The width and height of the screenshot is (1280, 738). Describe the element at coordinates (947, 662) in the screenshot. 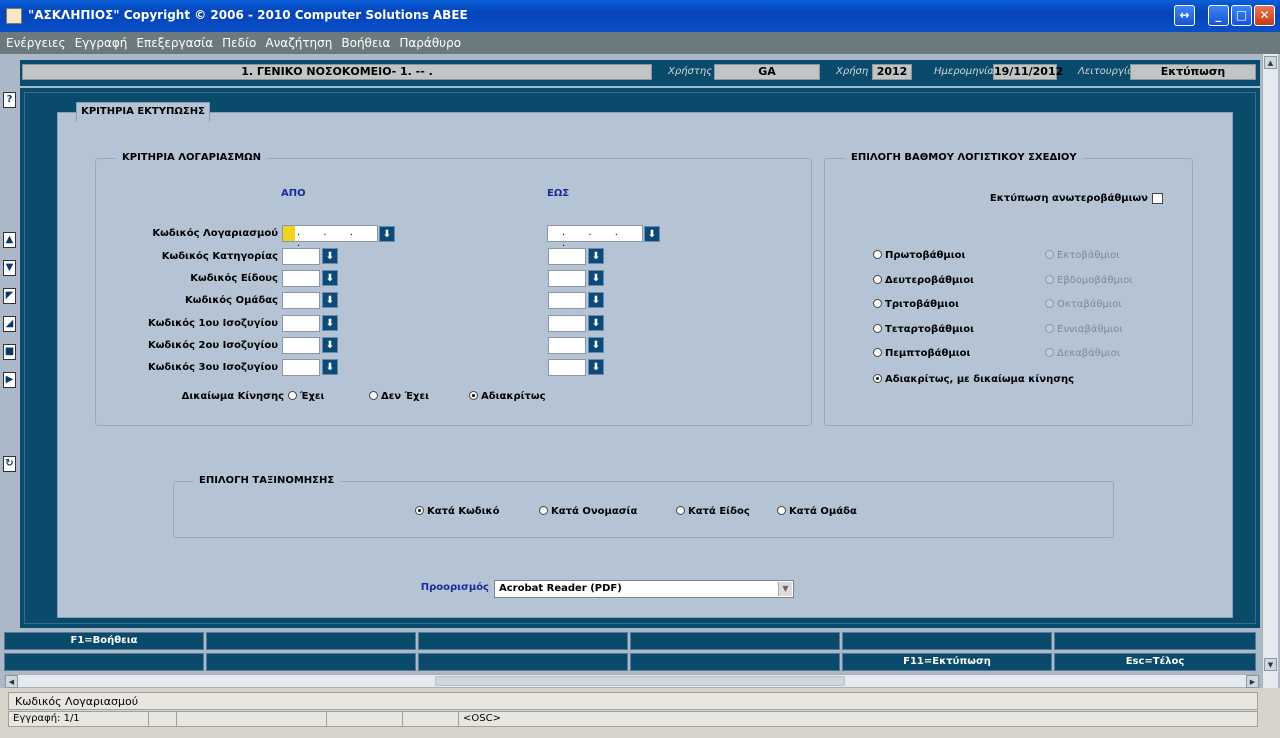

I see `fkey-f11-print: F11=Εκτύπωση` at that location.